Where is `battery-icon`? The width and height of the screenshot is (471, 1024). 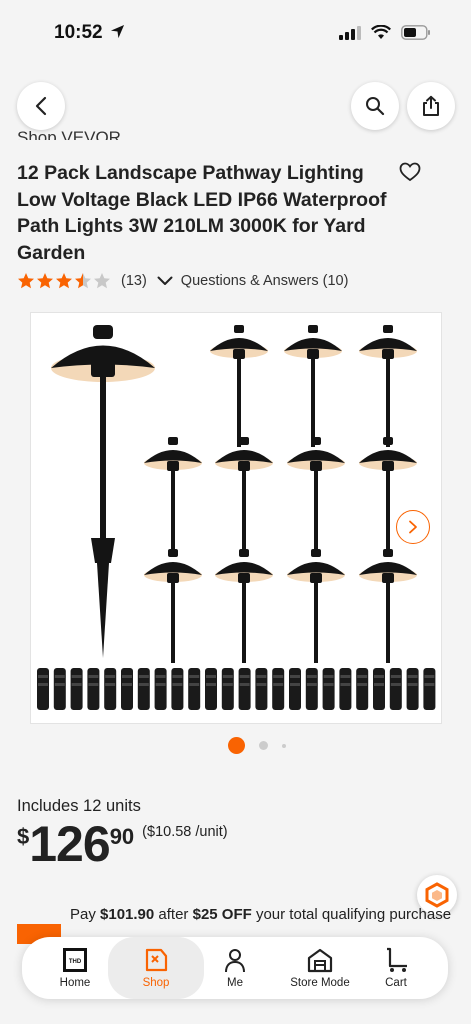
battery-icon is located at coordinates (415, 32).